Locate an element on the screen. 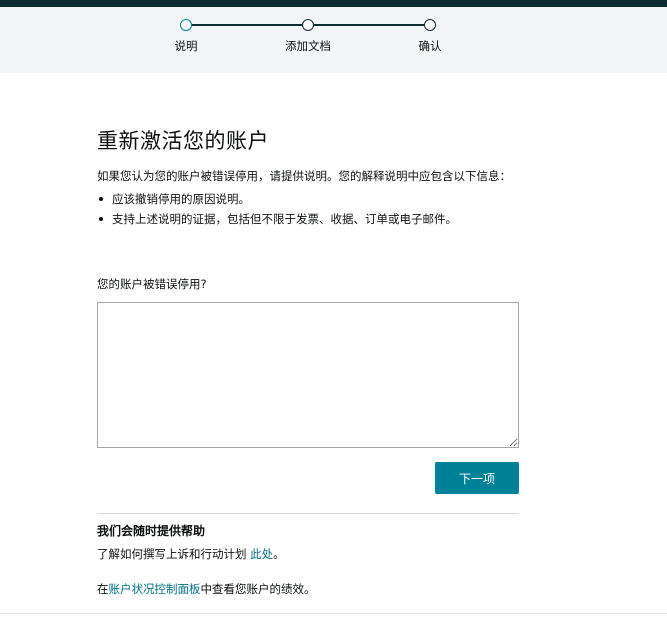  help-text: 。 is located at coordinates (279, 554).